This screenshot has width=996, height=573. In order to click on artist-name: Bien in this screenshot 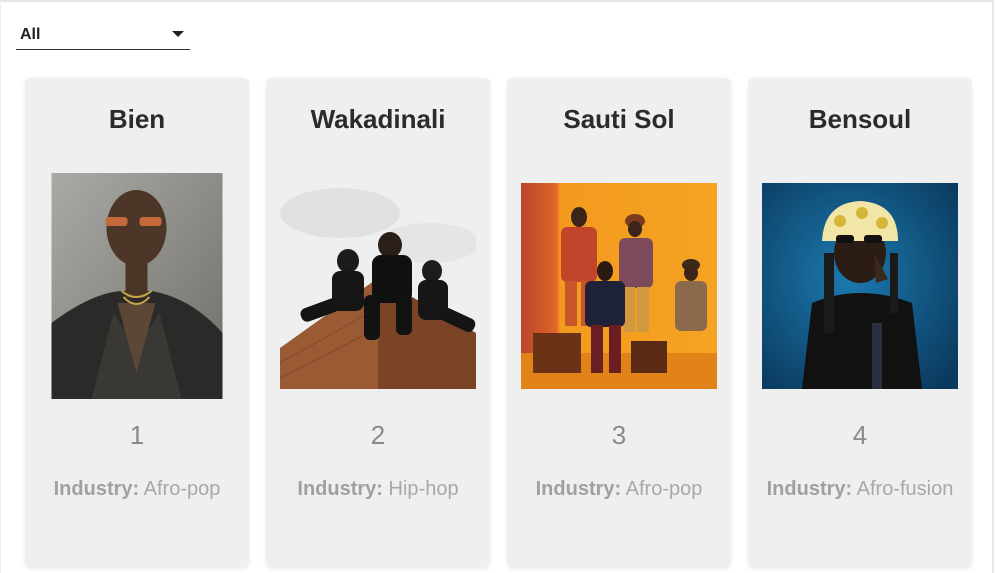, I will do `click(137, 119)`.